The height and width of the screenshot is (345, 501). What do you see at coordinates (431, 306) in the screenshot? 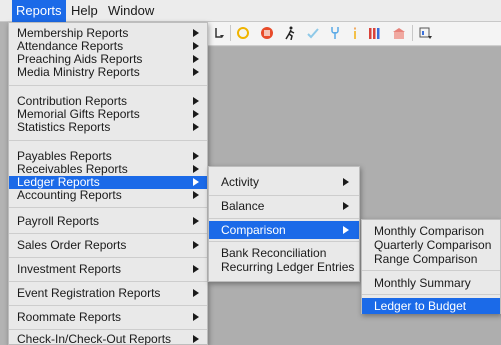
I see `submenu-item-ledger-to-budget: Ledger to Budget` at bounding box center [431, 306].